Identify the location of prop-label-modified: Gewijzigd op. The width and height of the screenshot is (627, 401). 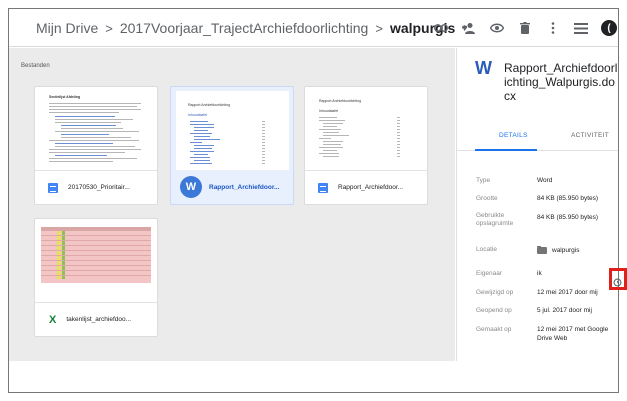
(495, 292).